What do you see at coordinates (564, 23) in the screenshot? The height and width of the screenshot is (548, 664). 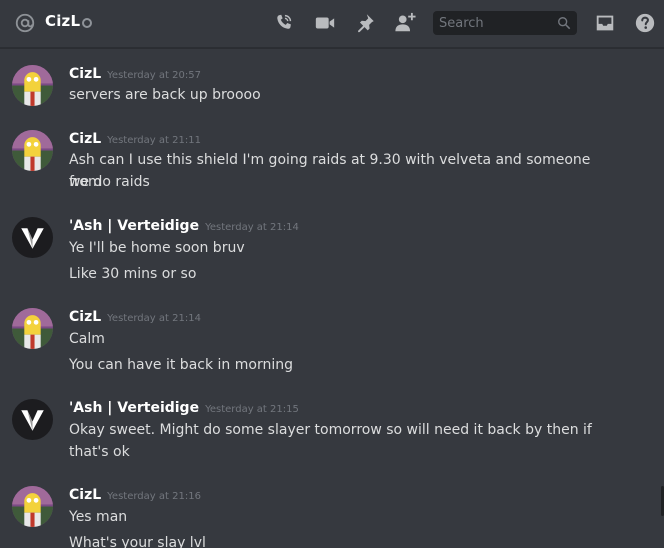 I see `search-icon` at bounding box center [564, 23].